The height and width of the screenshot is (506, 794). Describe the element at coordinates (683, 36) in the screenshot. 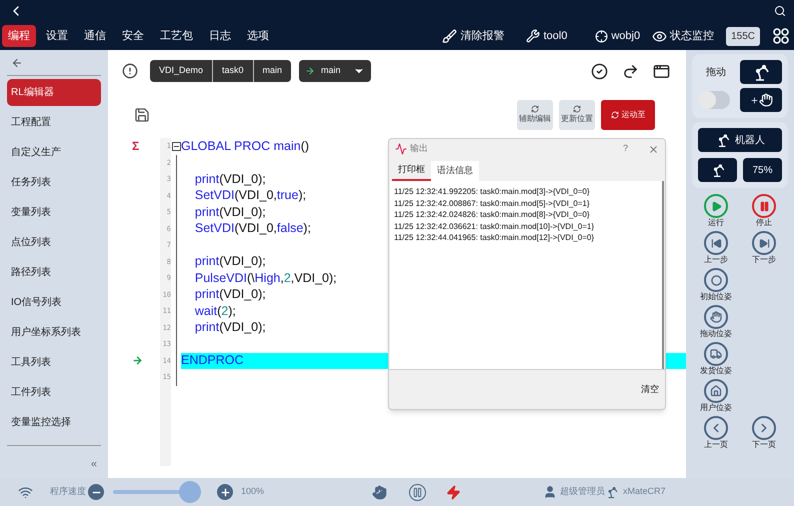

I see `monitor-button: 状态监控` at that location.